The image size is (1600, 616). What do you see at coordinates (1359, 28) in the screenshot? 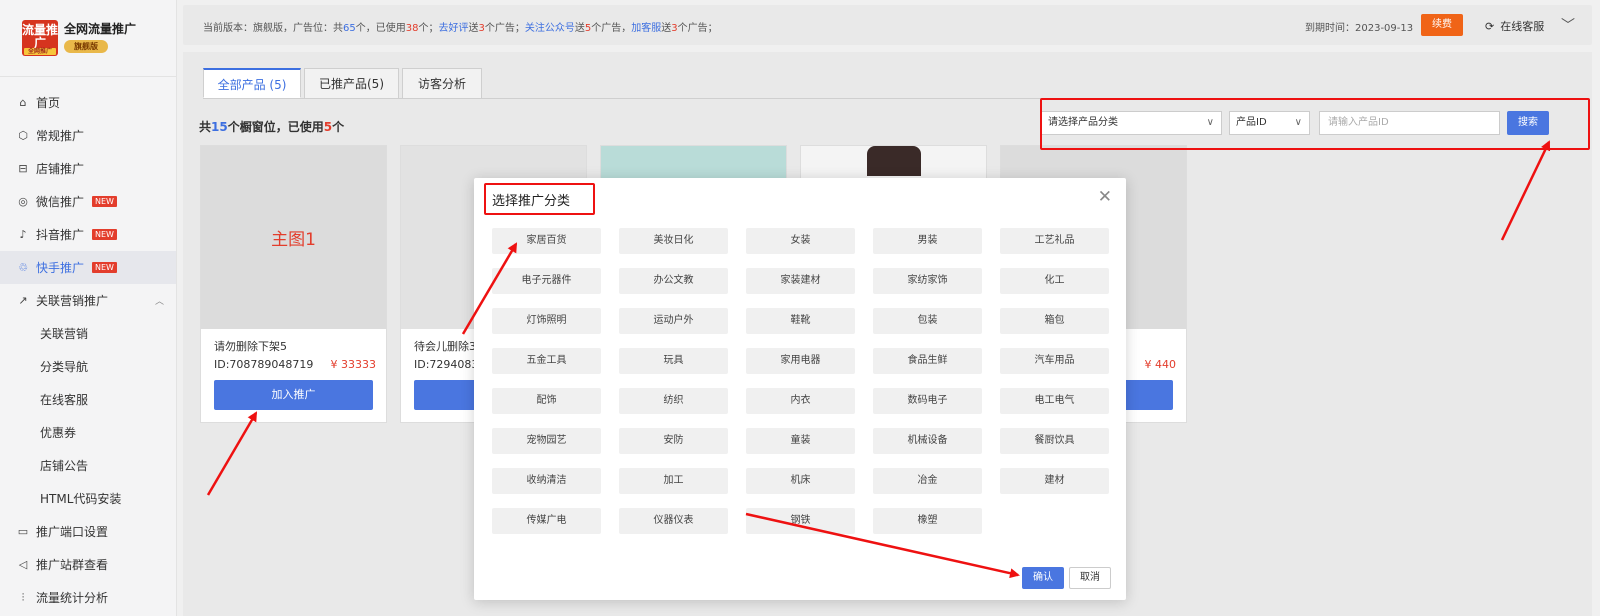
I see `expire-date: 到期时间：2023-09-13` at bounding box center [1359, 28].